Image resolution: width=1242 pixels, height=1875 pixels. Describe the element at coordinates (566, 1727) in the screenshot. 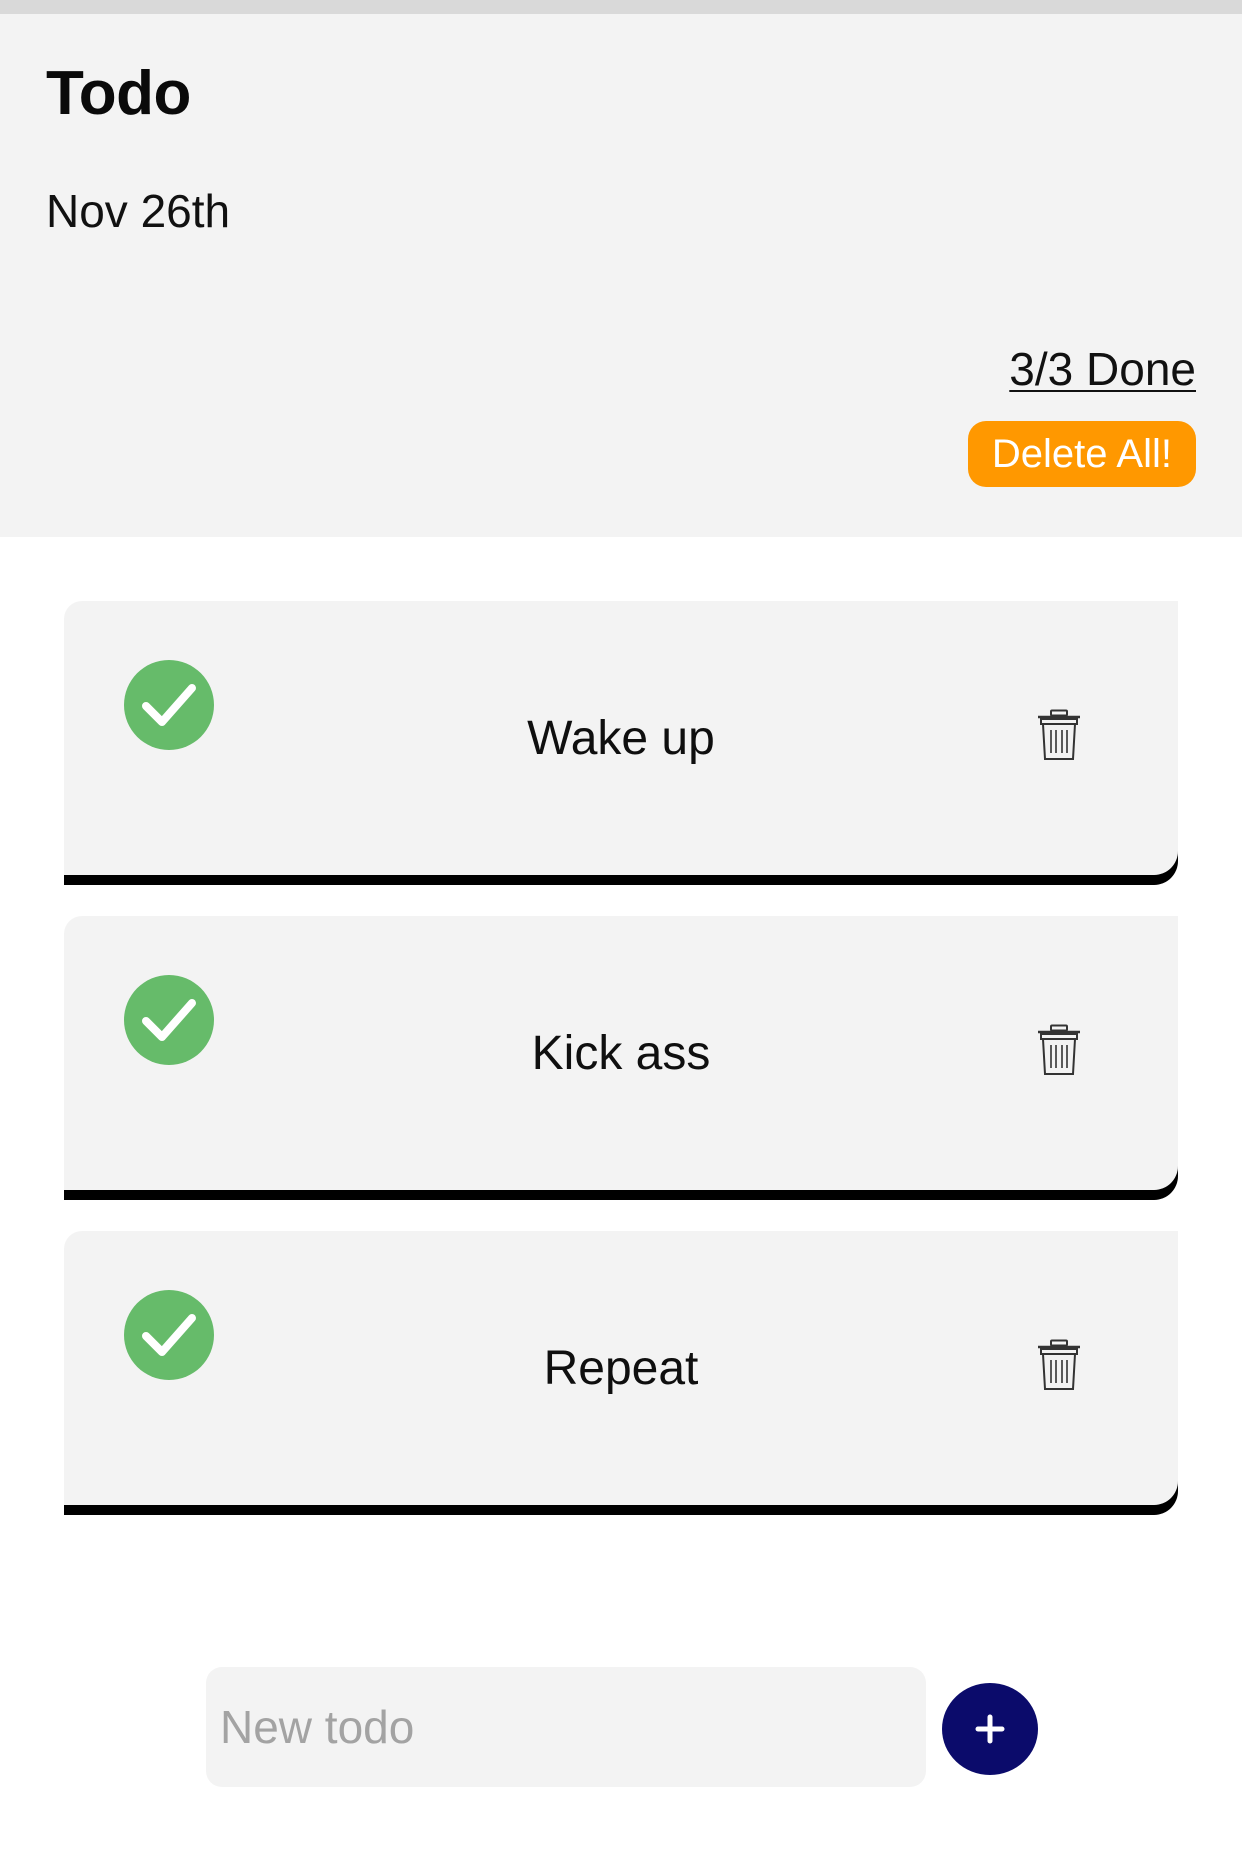

I see `new-todo-input` at that location.